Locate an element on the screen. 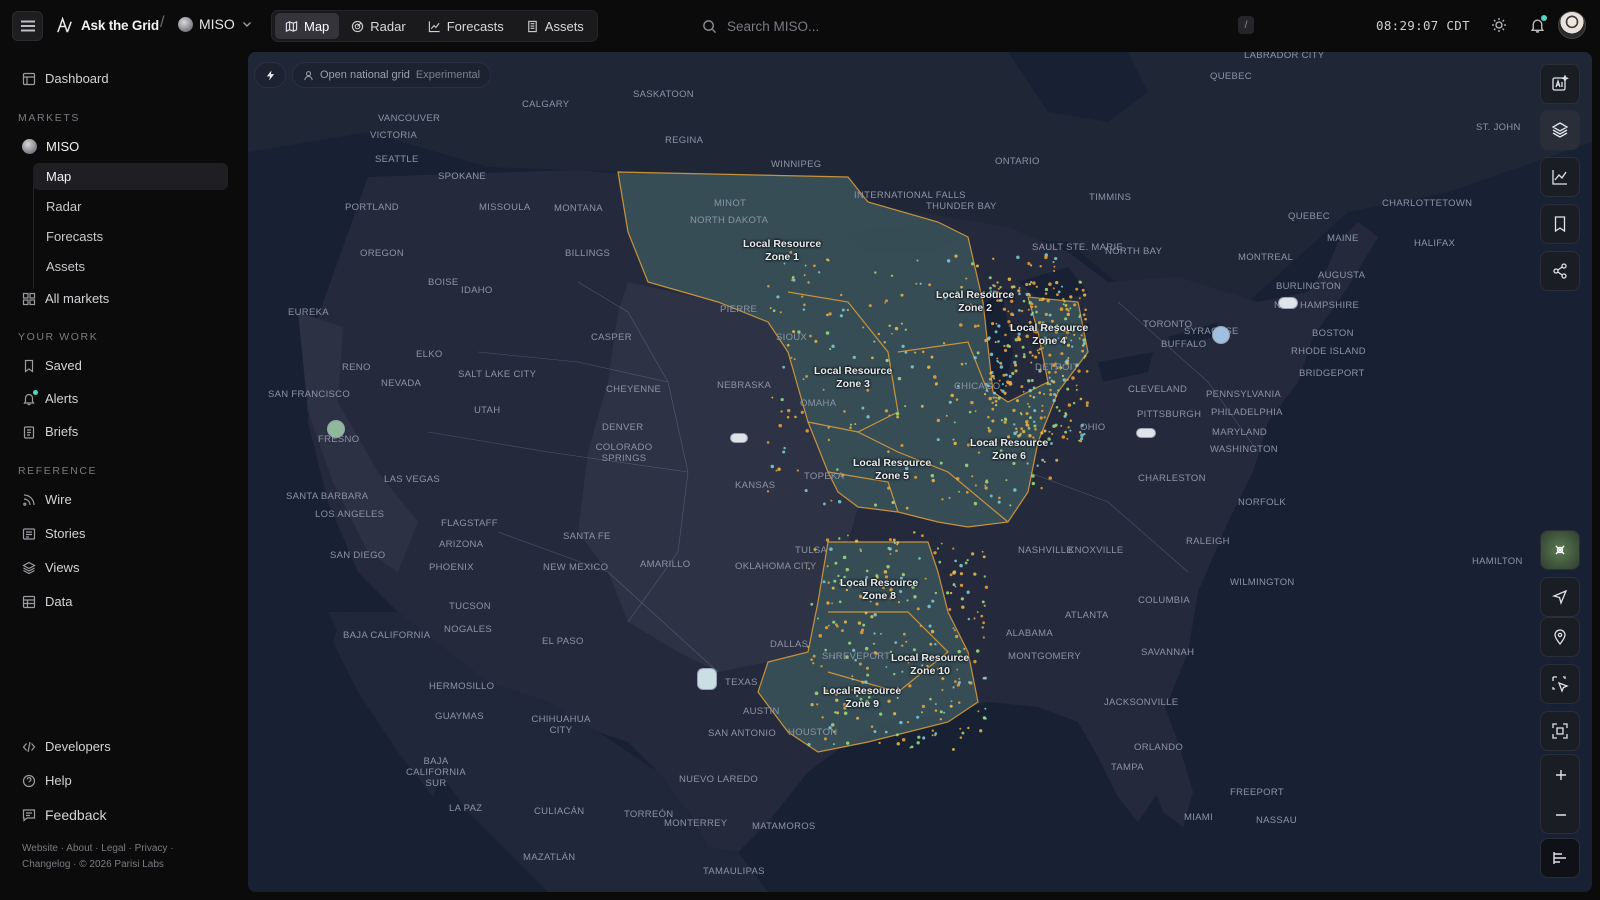  layers-button is located at coordinates (1560, 130).